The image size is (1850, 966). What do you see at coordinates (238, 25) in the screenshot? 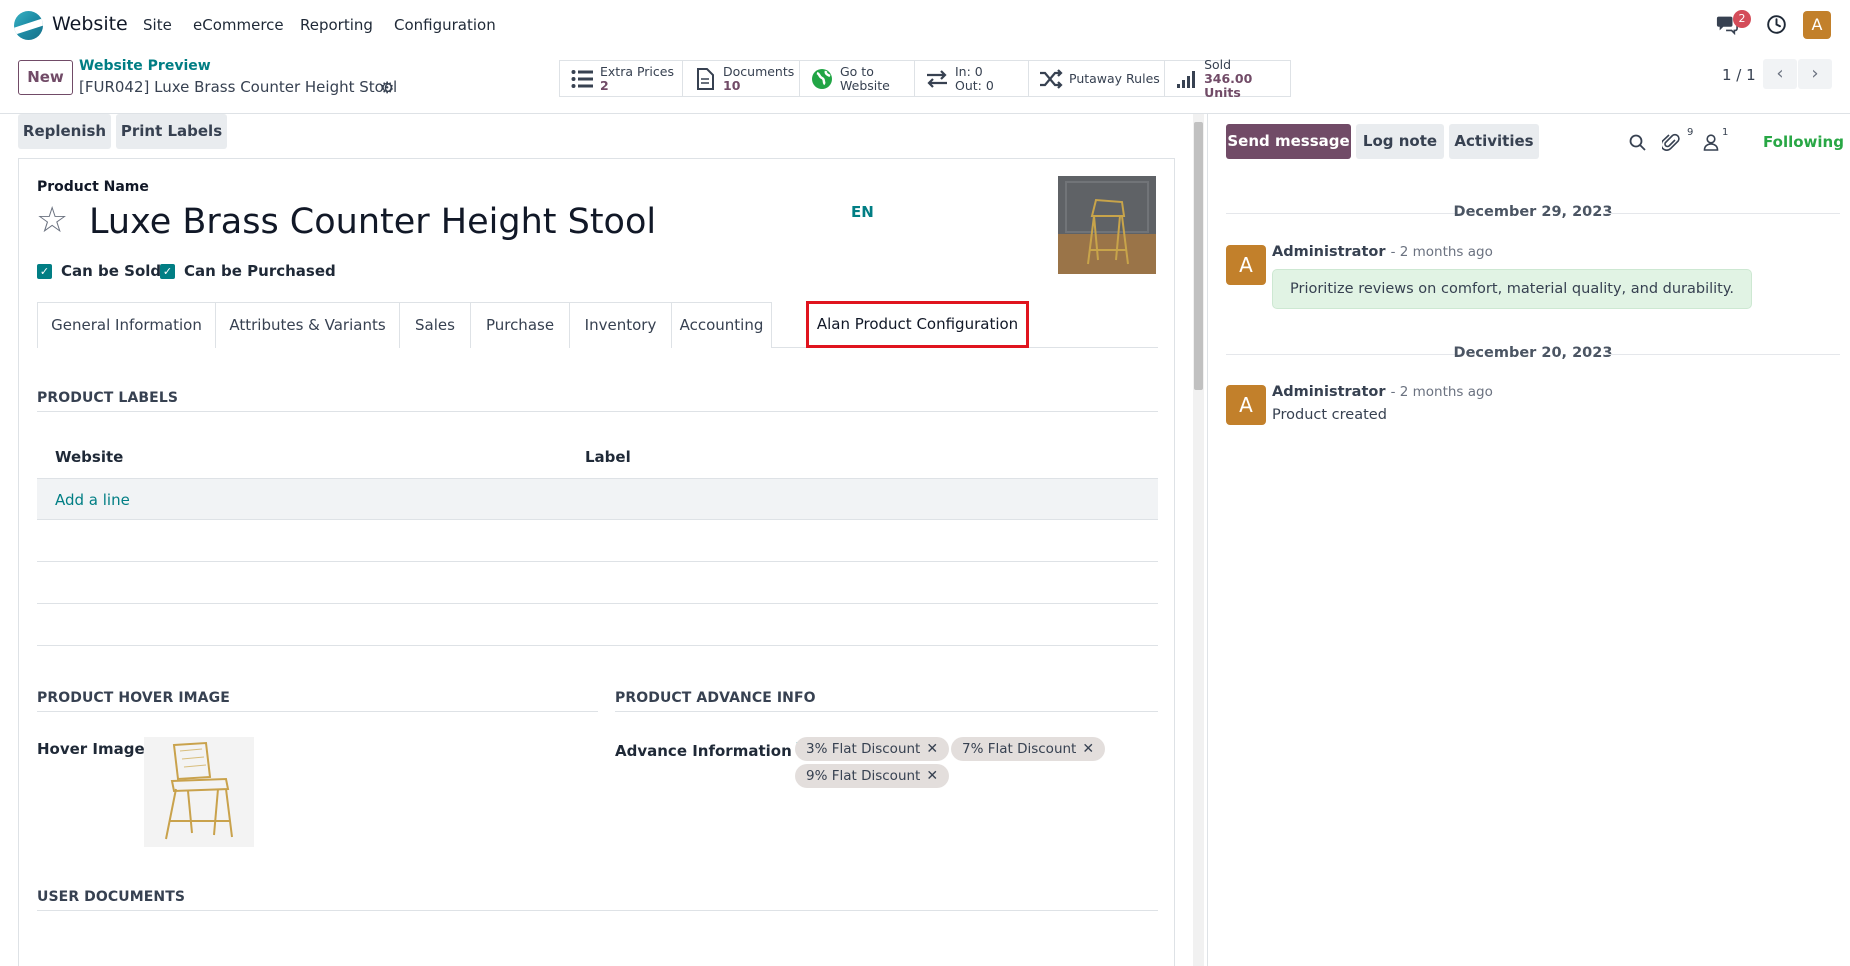
I see `menu-ecommerce: eCommerce` at bounding box center [238, 25].